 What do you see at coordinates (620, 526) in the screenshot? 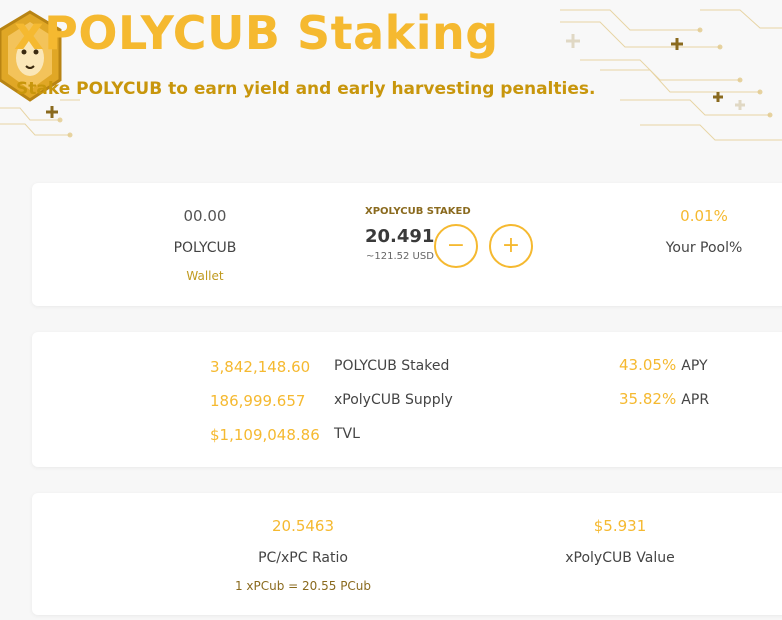
I see `xpolycub-value: $5.931` at bounding box center [620, 526].